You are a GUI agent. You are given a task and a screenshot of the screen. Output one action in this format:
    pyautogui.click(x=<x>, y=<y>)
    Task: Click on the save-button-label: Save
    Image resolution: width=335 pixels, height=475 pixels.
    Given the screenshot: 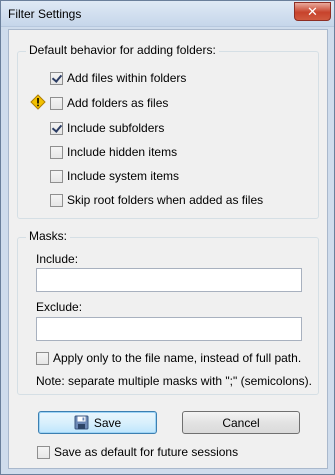 What is the action you would take?
    pyautogui.click(x=107, y=422)
    